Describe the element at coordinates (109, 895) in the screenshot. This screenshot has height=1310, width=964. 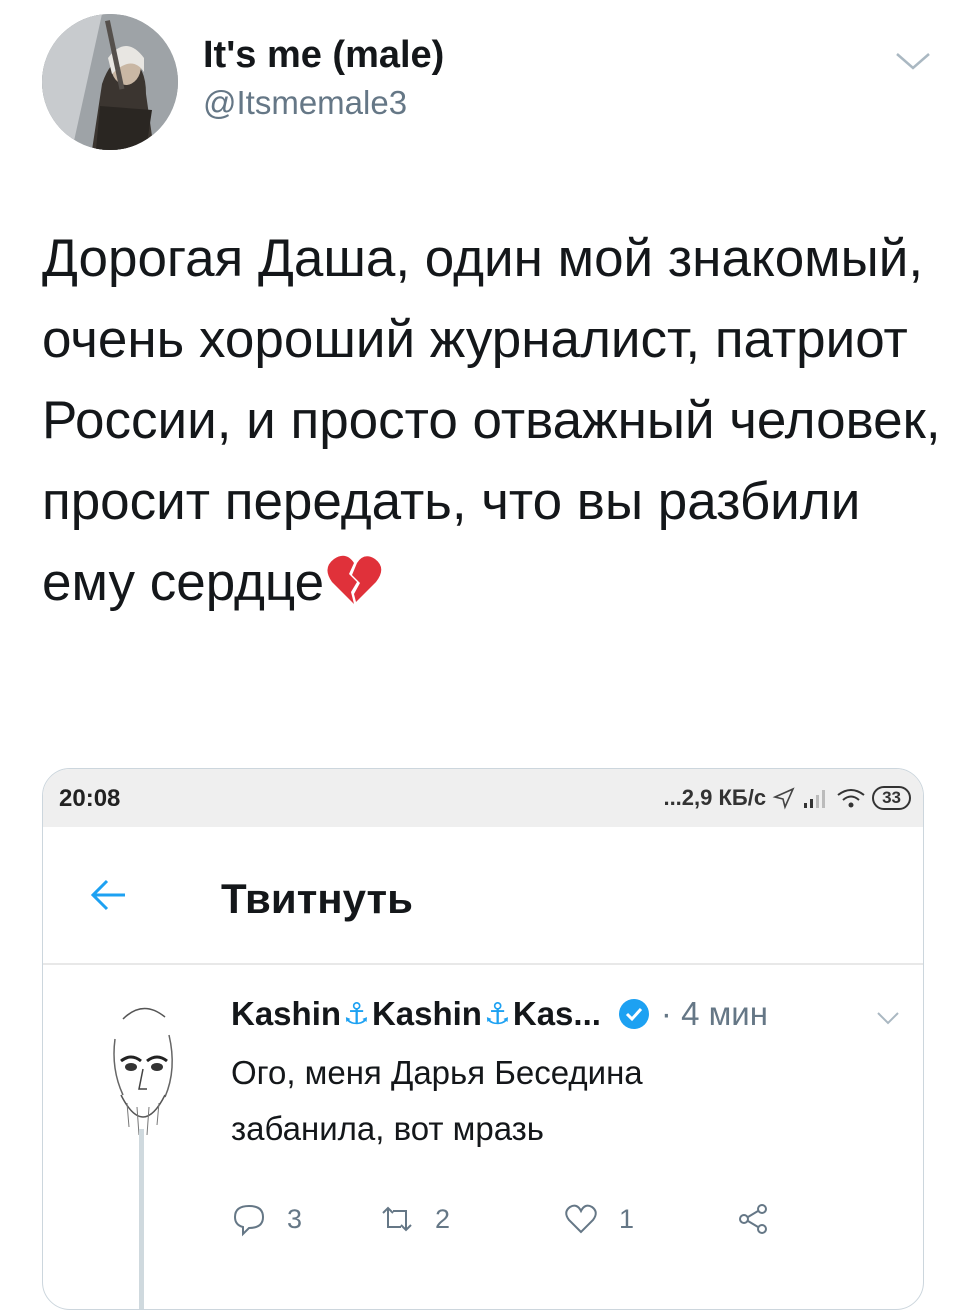
I see `back-arrow-icon` at that location.